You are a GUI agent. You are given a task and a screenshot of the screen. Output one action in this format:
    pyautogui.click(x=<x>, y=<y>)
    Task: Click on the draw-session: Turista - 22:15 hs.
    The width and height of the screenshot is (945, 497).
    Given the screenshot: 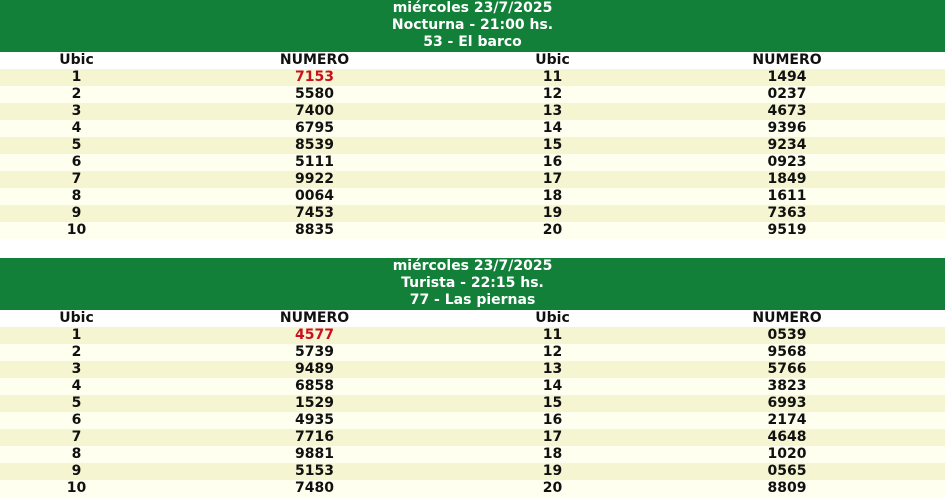 What is the action you would take?
    pyautogui.click(x=472, y=283)
    